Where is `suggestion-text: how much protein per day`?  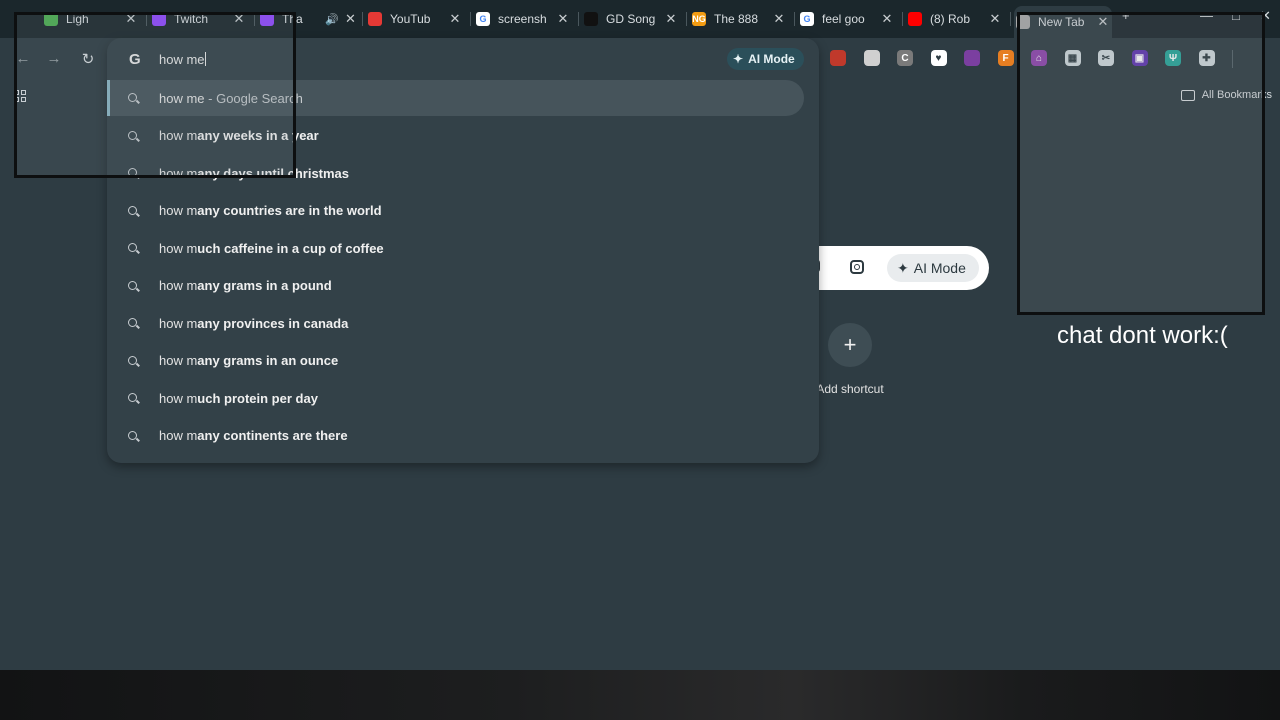 suggestion-text: how much protein per day is located at coordinates (238, 398).